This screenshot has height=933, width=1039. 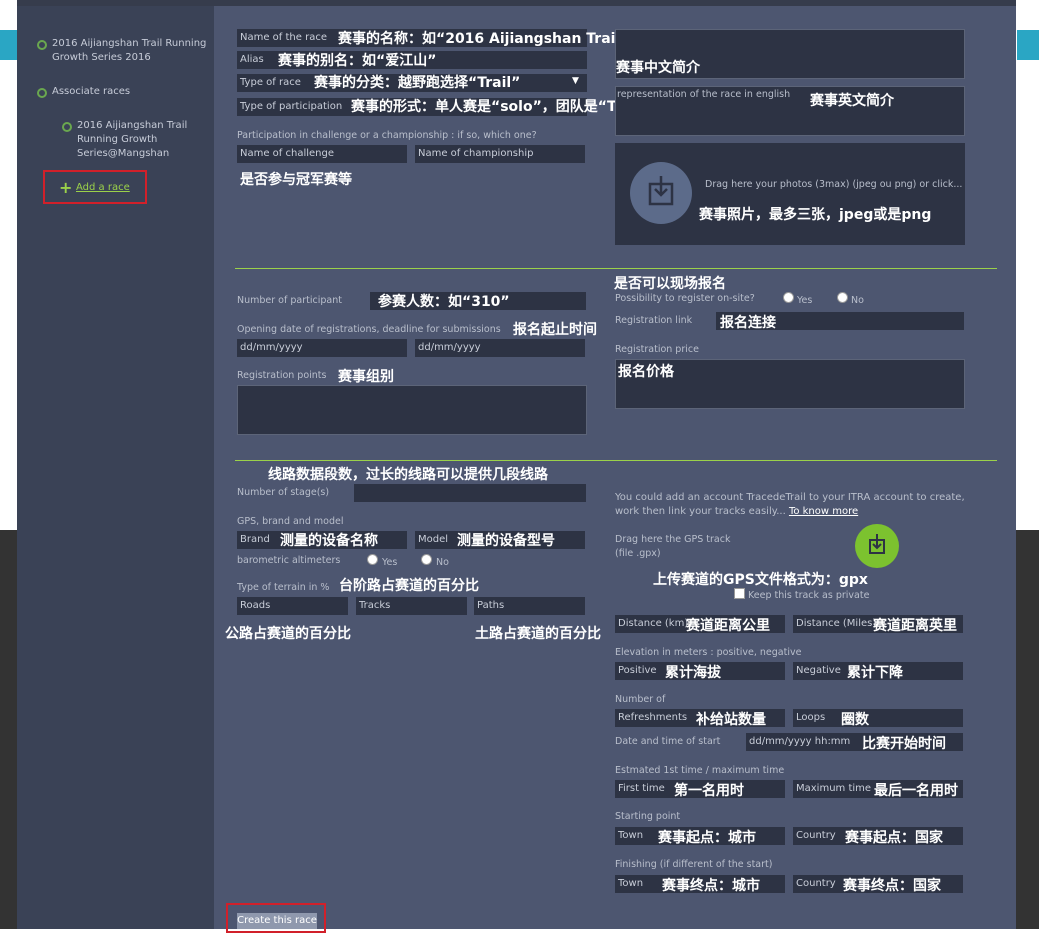 What do you see at coordinates (855, 720) in the screenshot?
I see `loops-annotation: 圈数` at bounding box center [855, 720].